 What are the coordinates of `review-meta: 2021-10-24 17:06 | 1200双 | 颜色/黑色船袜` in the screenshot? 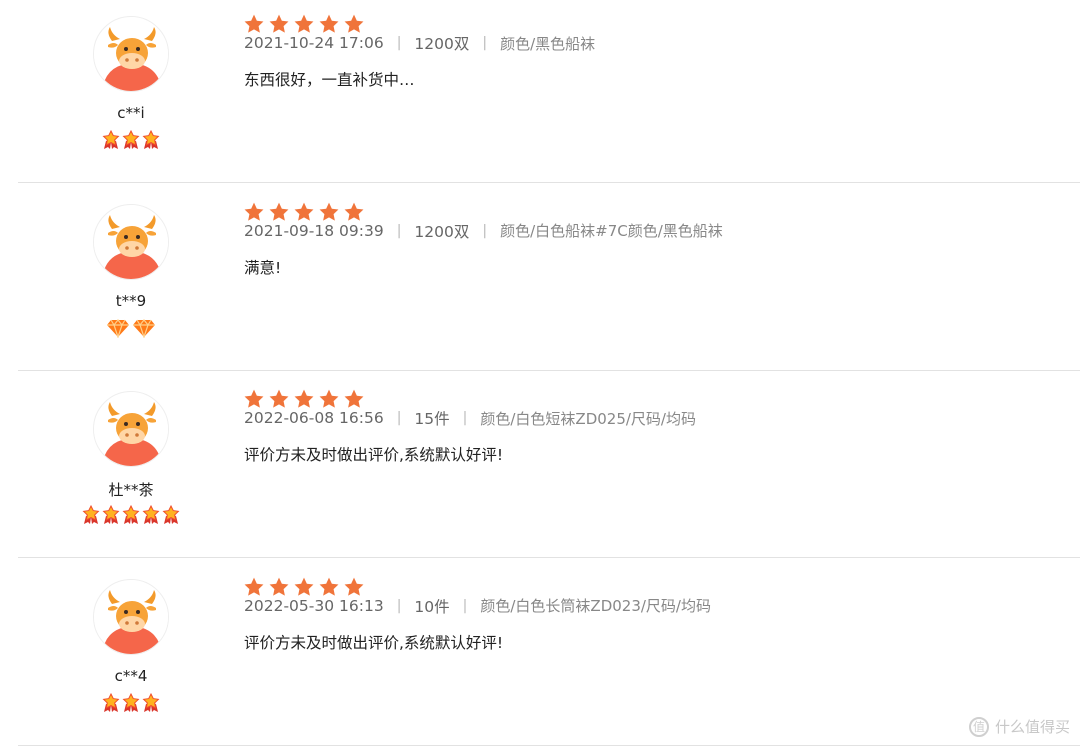 It's located at (419, 43).